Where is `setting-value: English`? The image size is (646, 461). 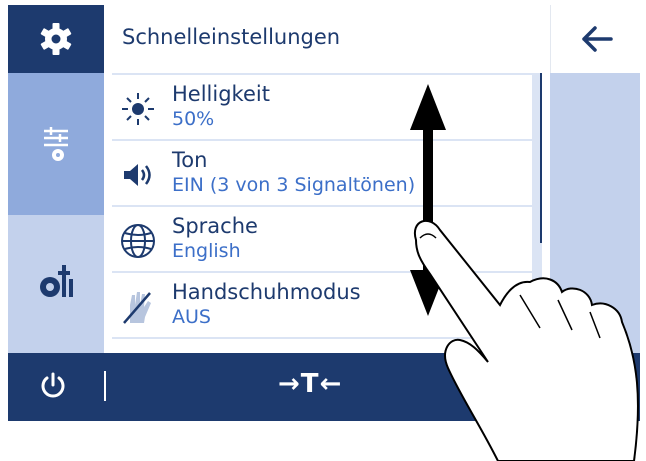 setting-value: English is located at coordinates (206, 251).